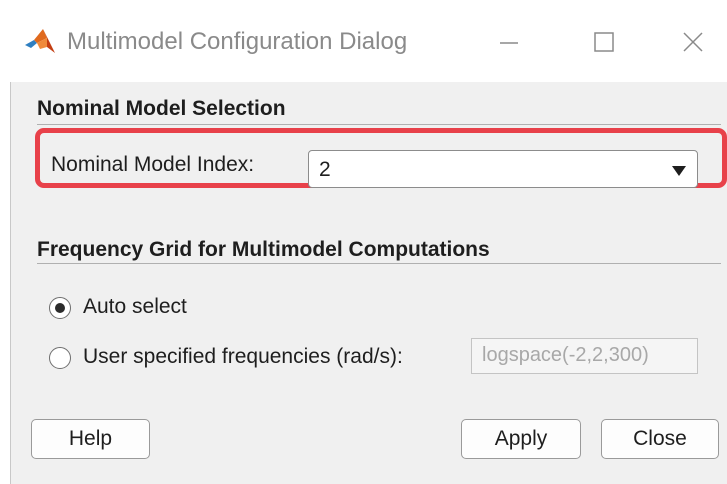  I want to click on minimize-icon, so click(509, 42).